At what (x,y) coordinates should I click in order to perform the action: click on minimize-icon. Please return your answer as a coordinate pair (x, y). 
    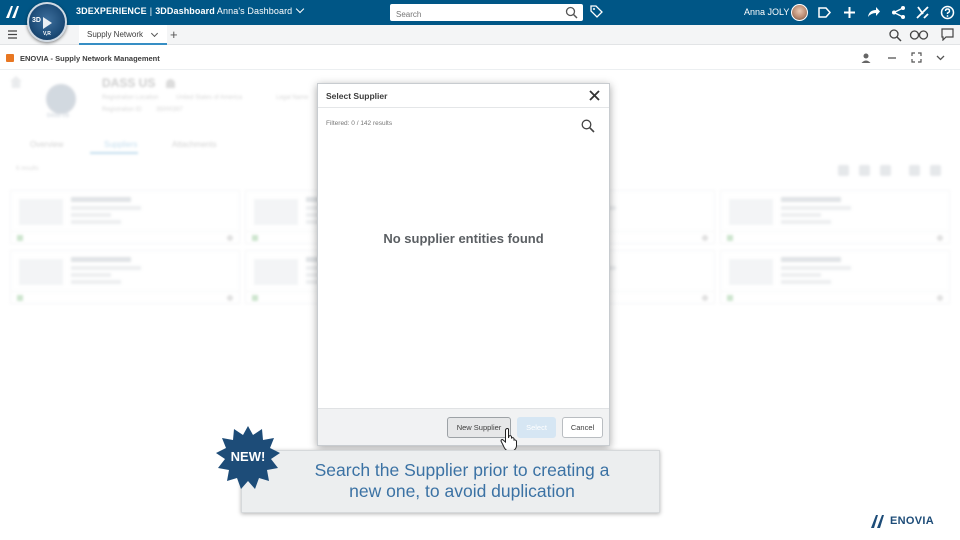
    Looking at the image, I should click on (892, 58).